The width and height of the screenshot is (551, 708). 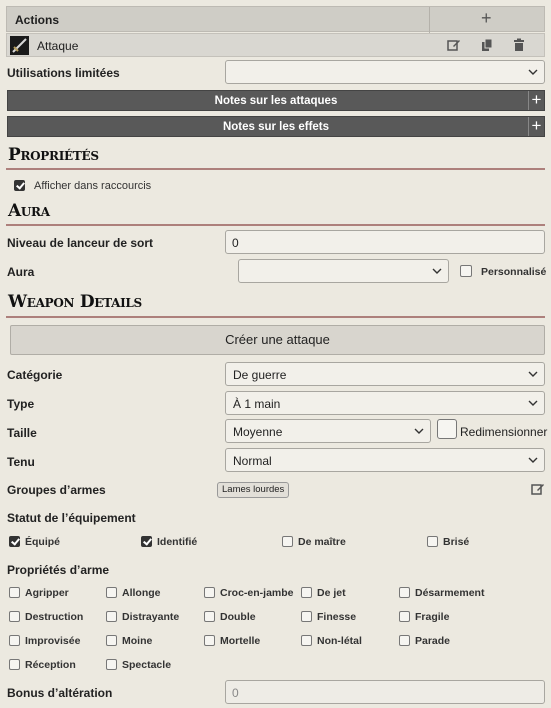 I want to click on weapon-prop-label: Finesse, so click(x=337, y=617).